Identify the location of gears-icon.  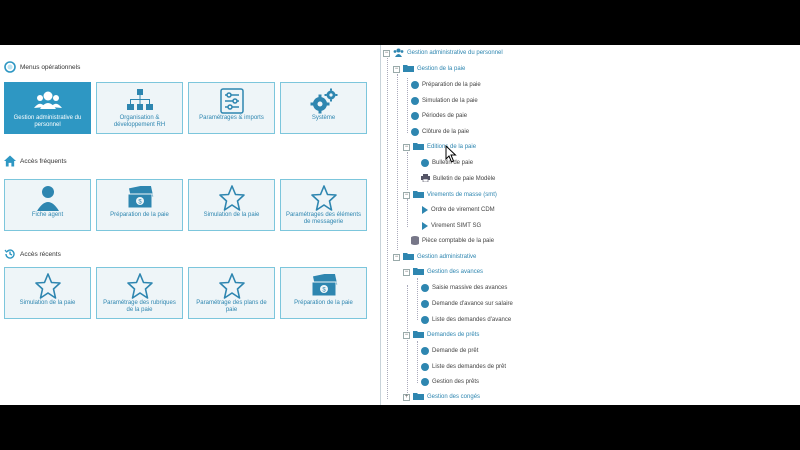
(324, 101).